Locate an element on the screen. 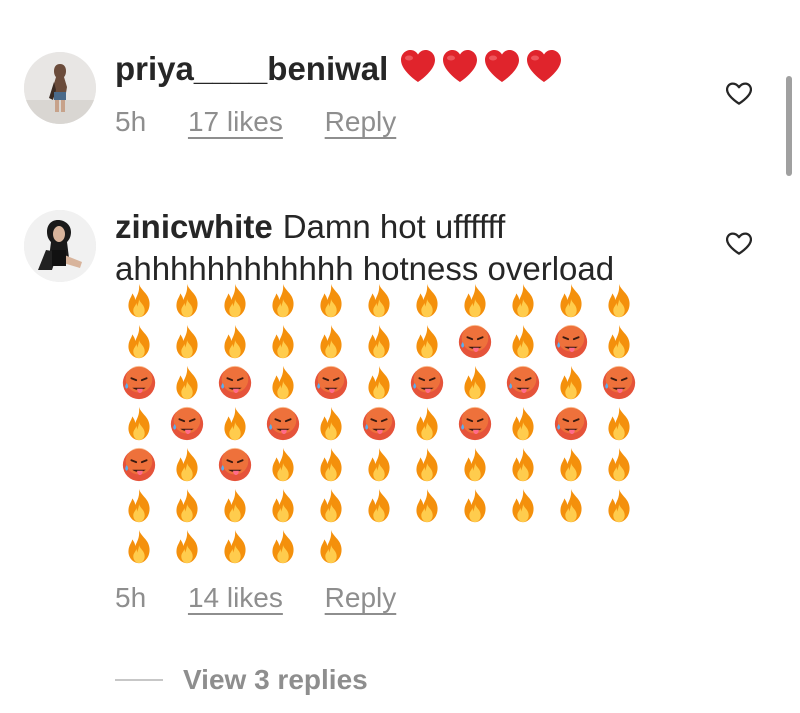 This screenshot has width=800, height=713. scrollbar is located at coordinates (789, 126).